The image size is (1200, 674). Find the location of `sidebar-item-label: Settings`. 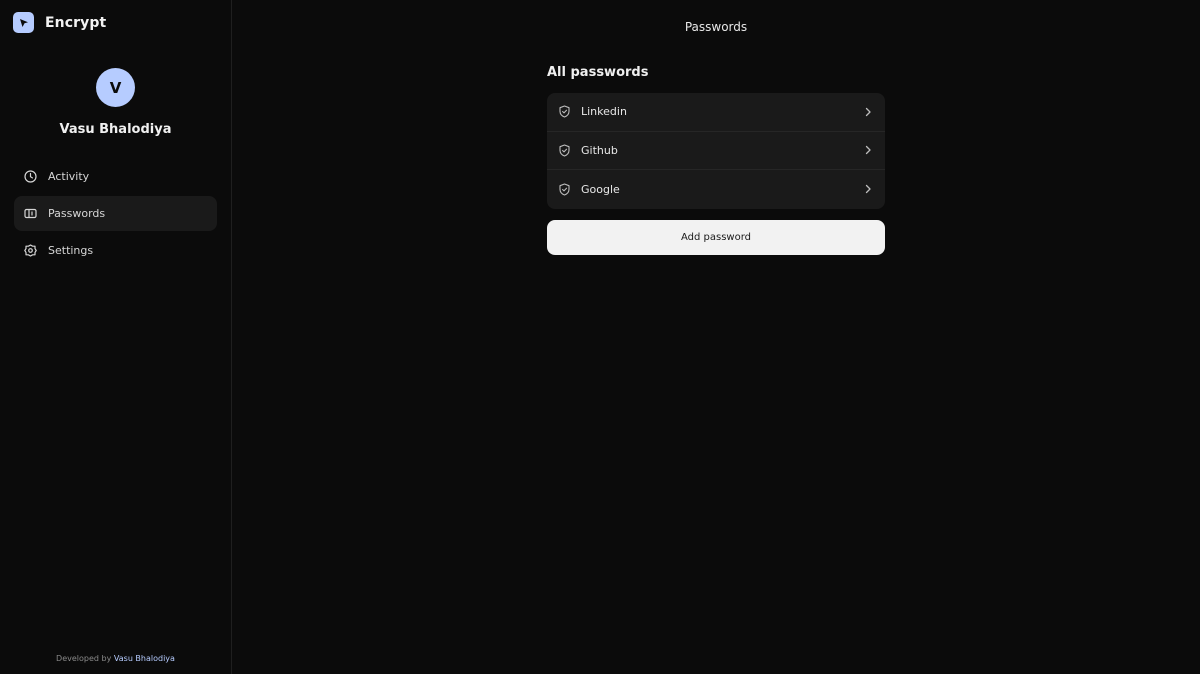

sidebar-item-label: Settings is located at coordinates (71, 250).